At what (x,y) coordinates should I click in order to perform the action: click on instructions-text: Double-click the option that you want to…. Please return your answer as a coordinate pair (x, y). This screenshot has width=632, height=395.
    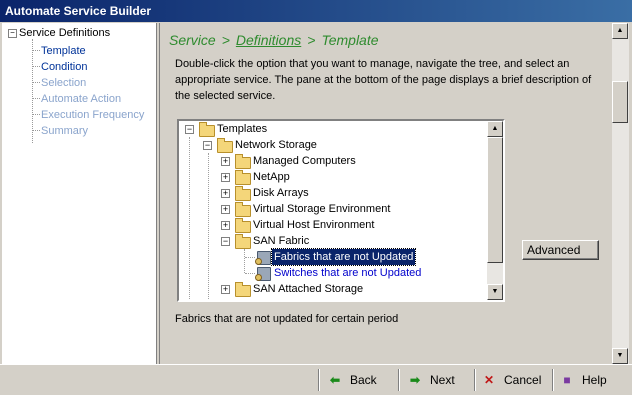
    Looking at the image, I should click on (383, 80).